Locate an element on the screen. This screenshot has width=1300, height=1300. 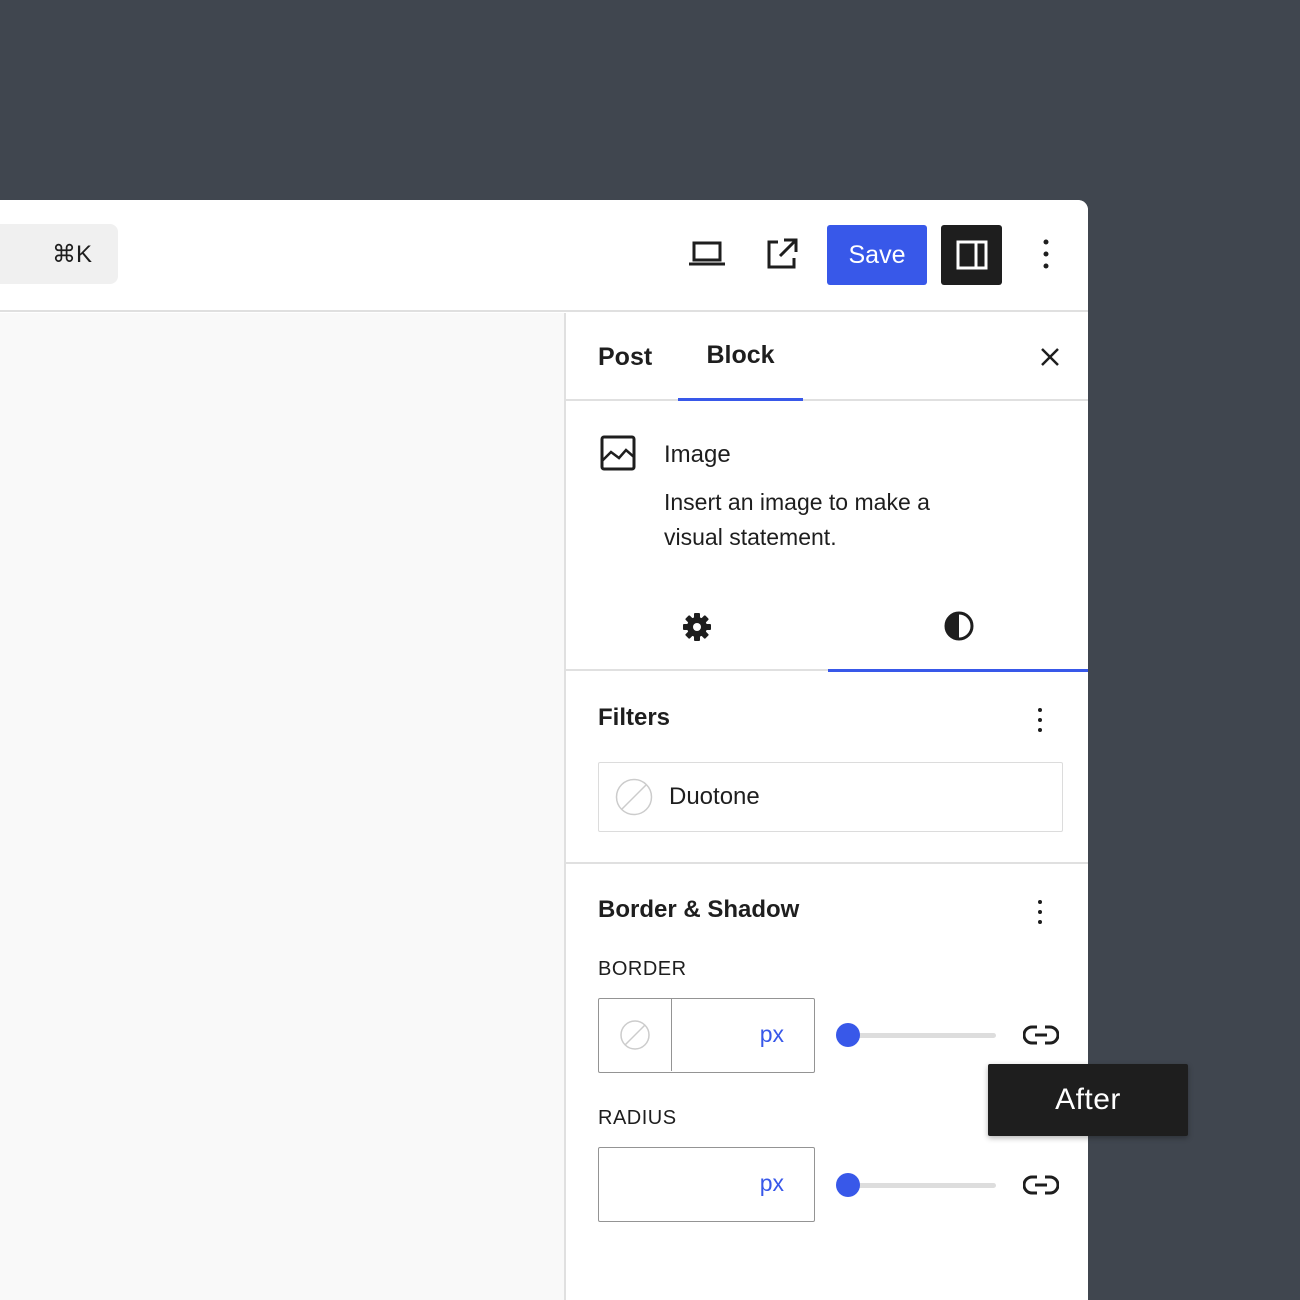
block-inspector-tabs is located at coordinates (827, 627).